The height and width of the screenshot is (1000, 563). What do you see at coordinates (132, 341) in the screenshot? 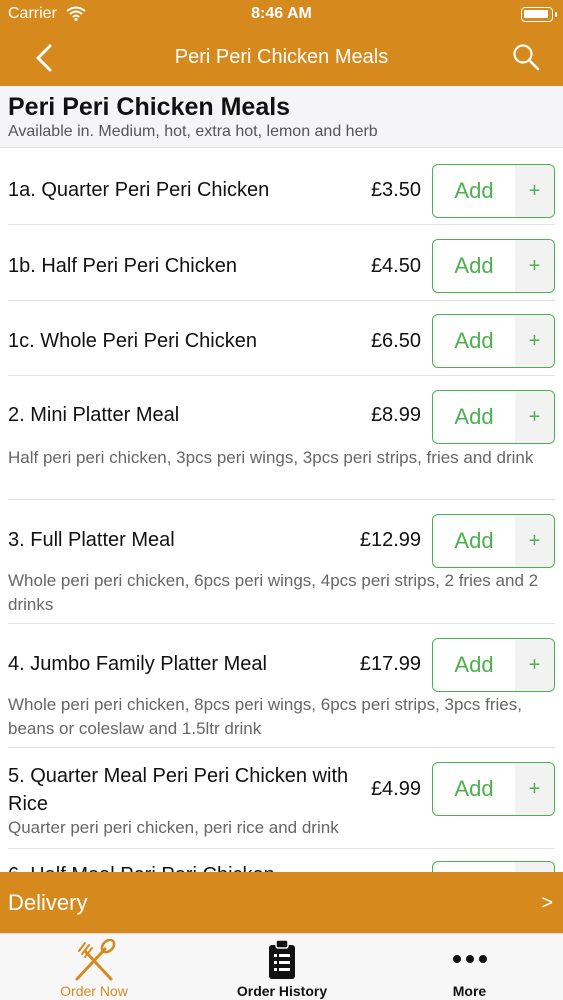
I see `item-name: 1c. Whole Peri Peri Chicken` at bounding box center [132, 341].